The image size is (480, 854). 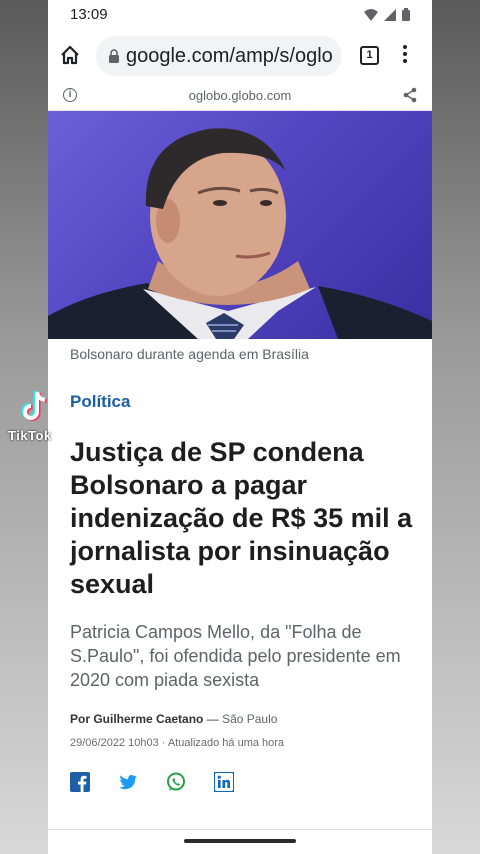 I want to click on address-bar: google.com/amp/s/oglo, so click(x=219, y=56).